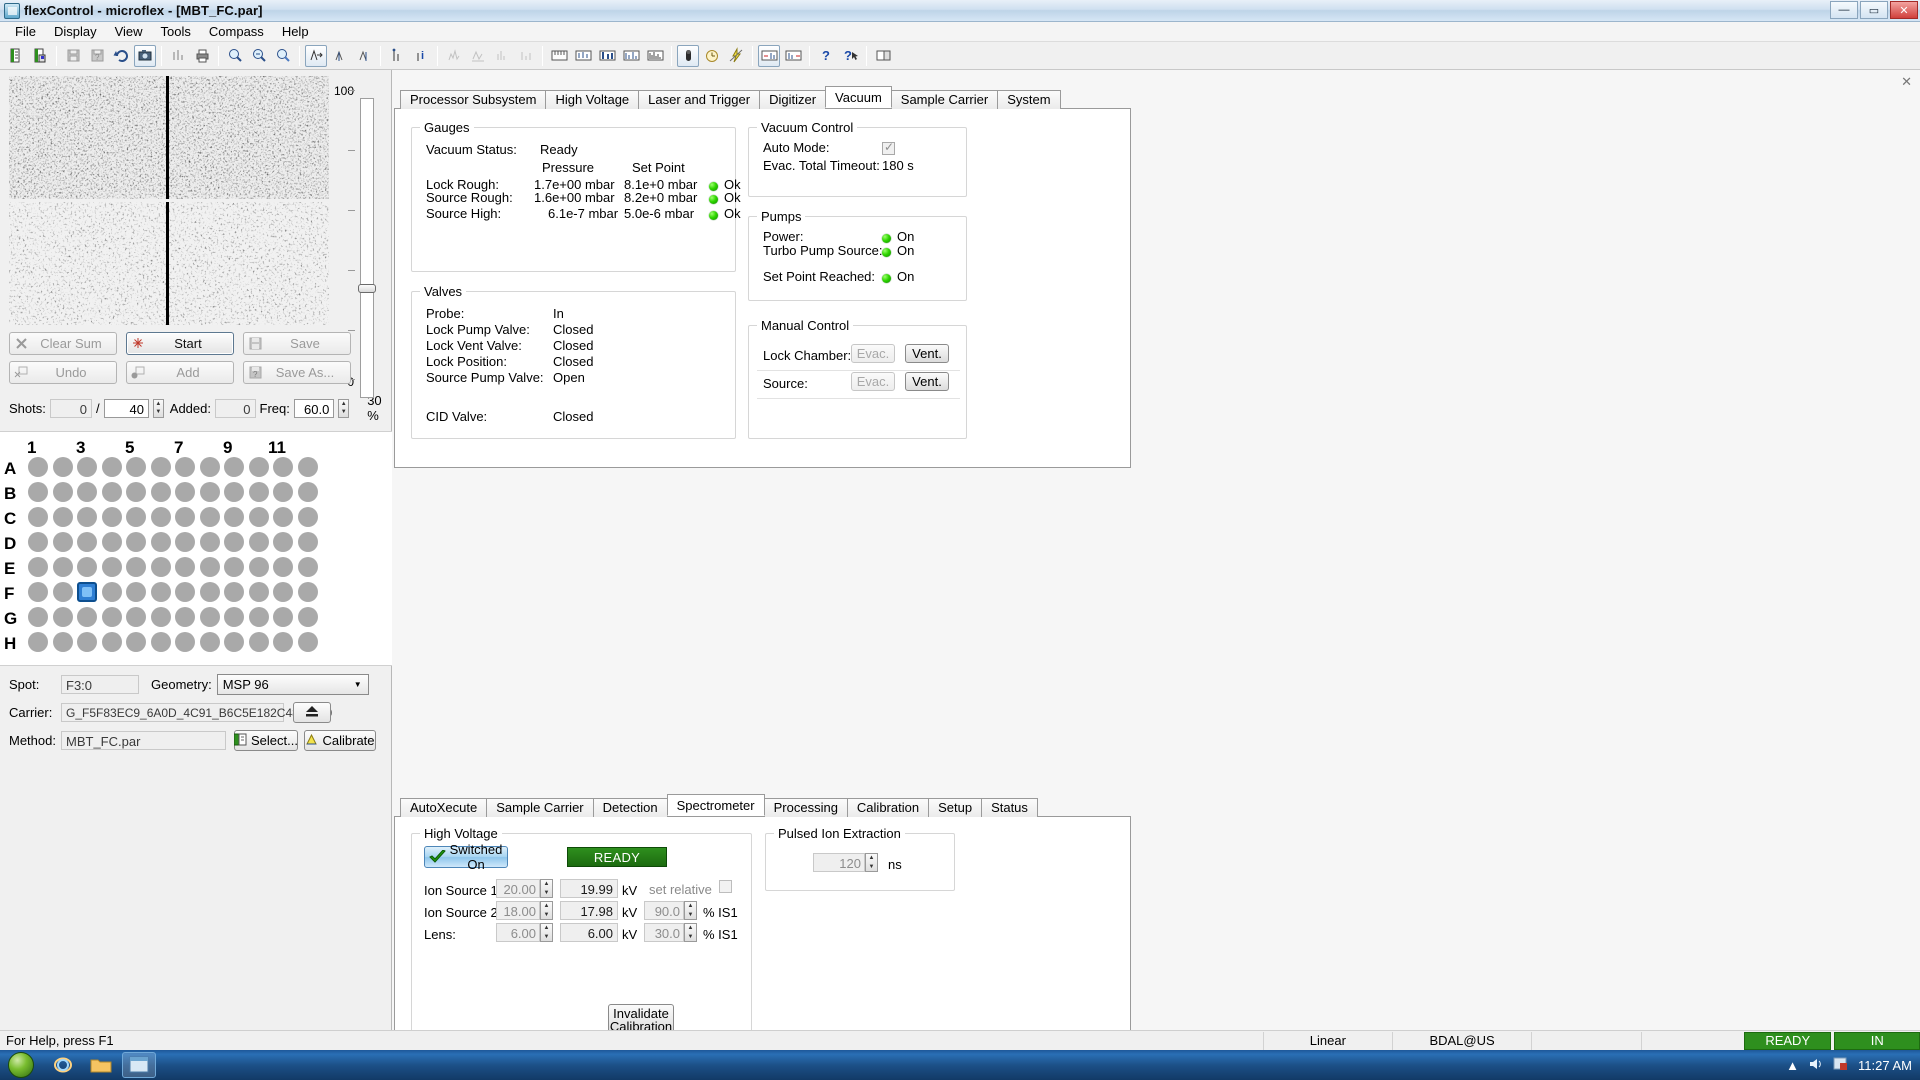 Image resolution: width=1920 pixels, height=1080 pixels. What do you see at coordinates (160, 567) in the screenshot?
I see `plate-well-E6` at bounding box center [160, 567].